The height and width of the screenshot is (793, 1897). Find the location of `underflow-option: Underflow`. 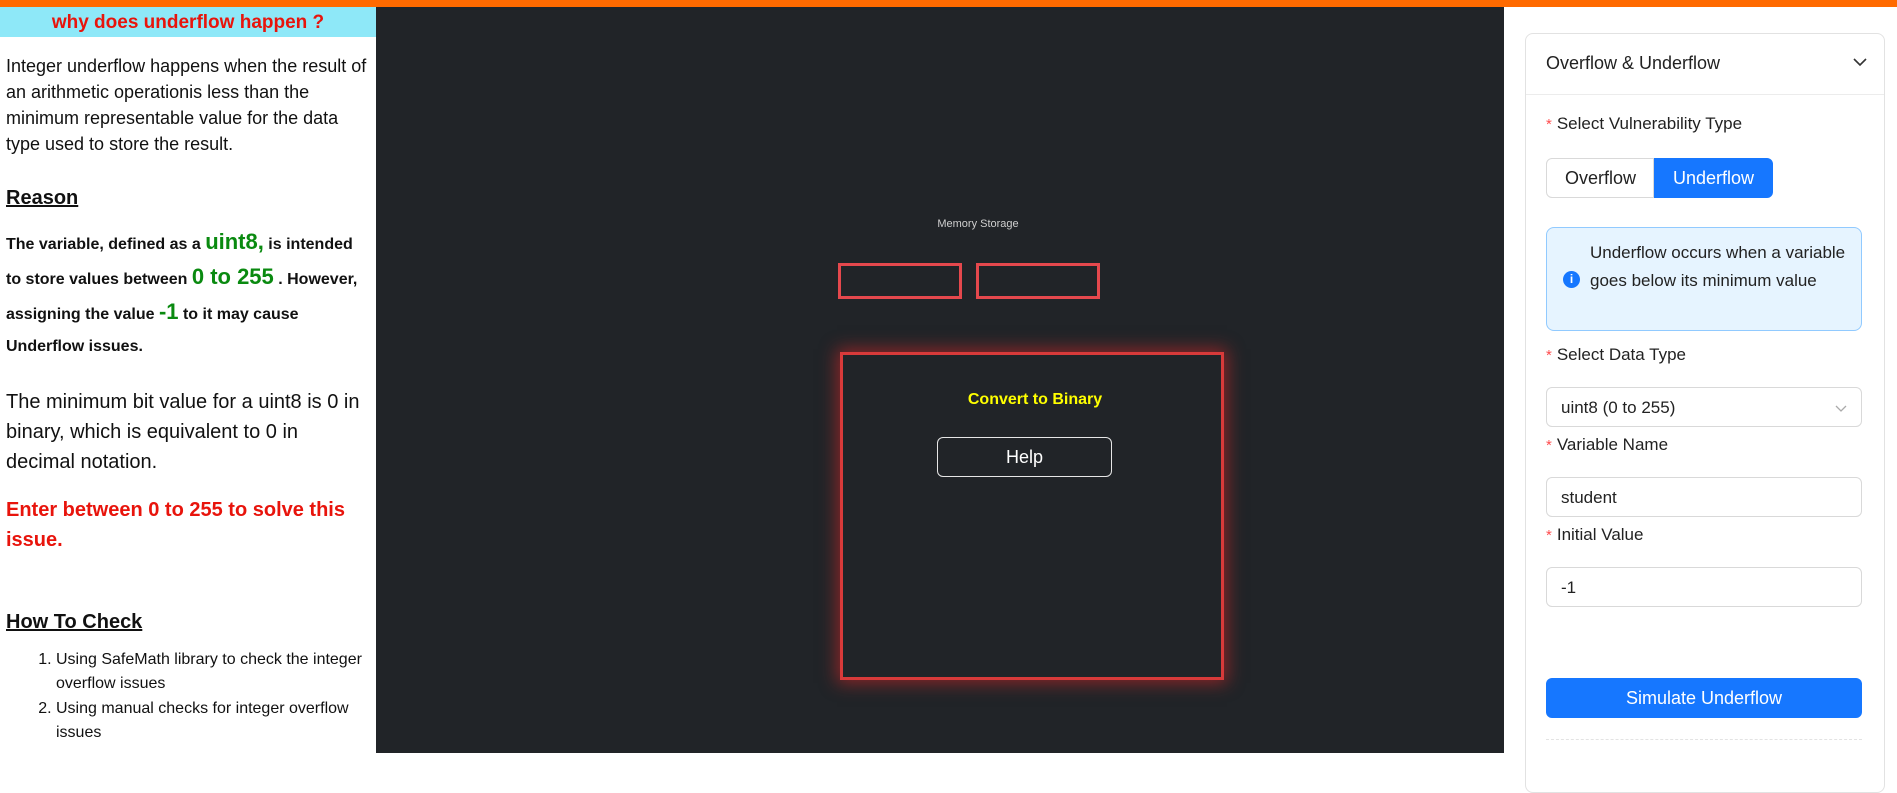

underflow-option: Underflow is located at coordinates (1713, 178).